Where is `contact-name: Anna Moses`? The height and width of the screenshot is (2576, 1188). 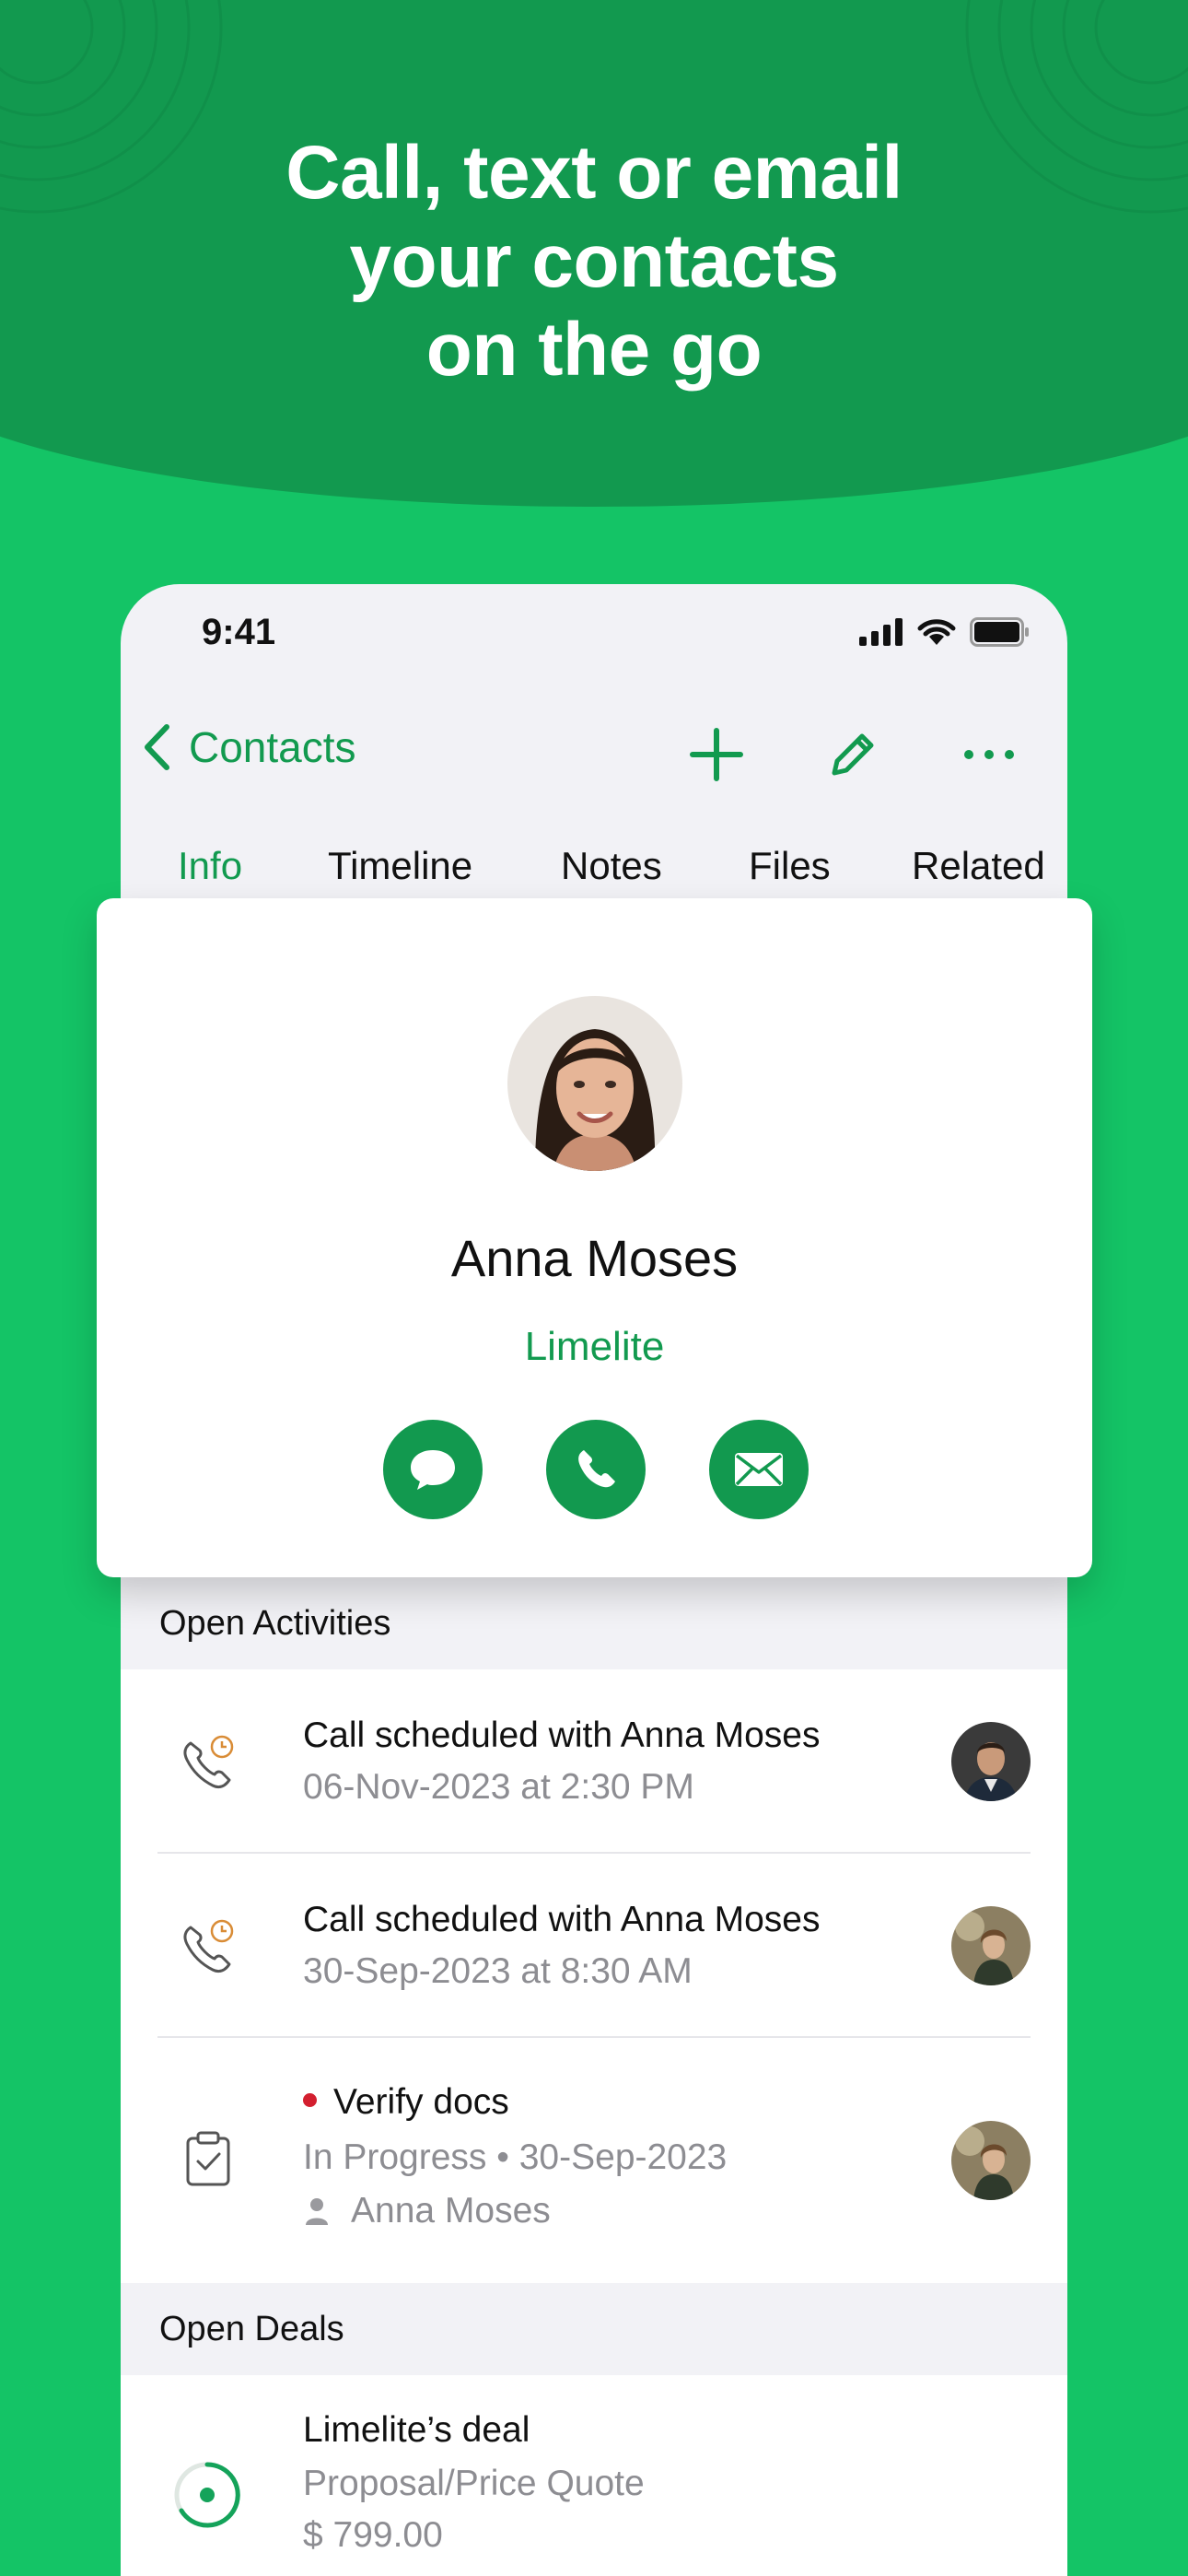
contact-name: Anna Moses is located at coordinates (594, 1258).